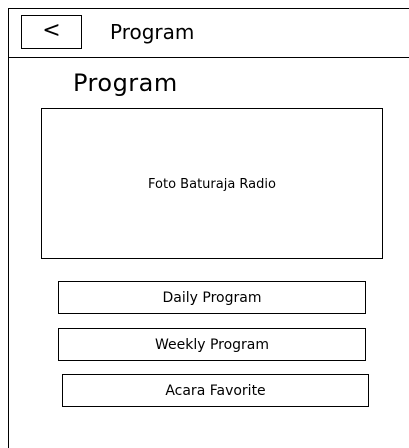 This screenshot has height=448, width=409. I want to click on weekly-program-label: Weekly Program, so click(212, 344).